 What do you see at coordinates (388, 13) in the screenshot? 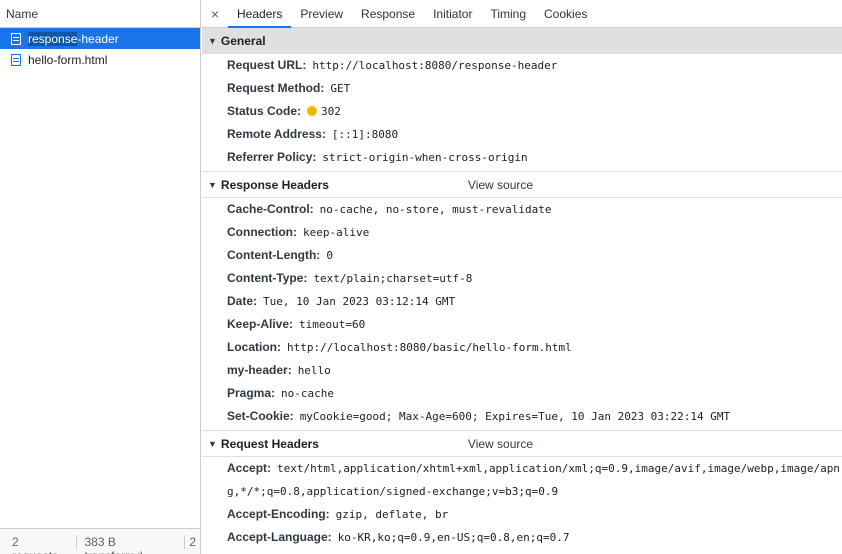
I see `tab-response: Response` at bounding box center [388, 13].